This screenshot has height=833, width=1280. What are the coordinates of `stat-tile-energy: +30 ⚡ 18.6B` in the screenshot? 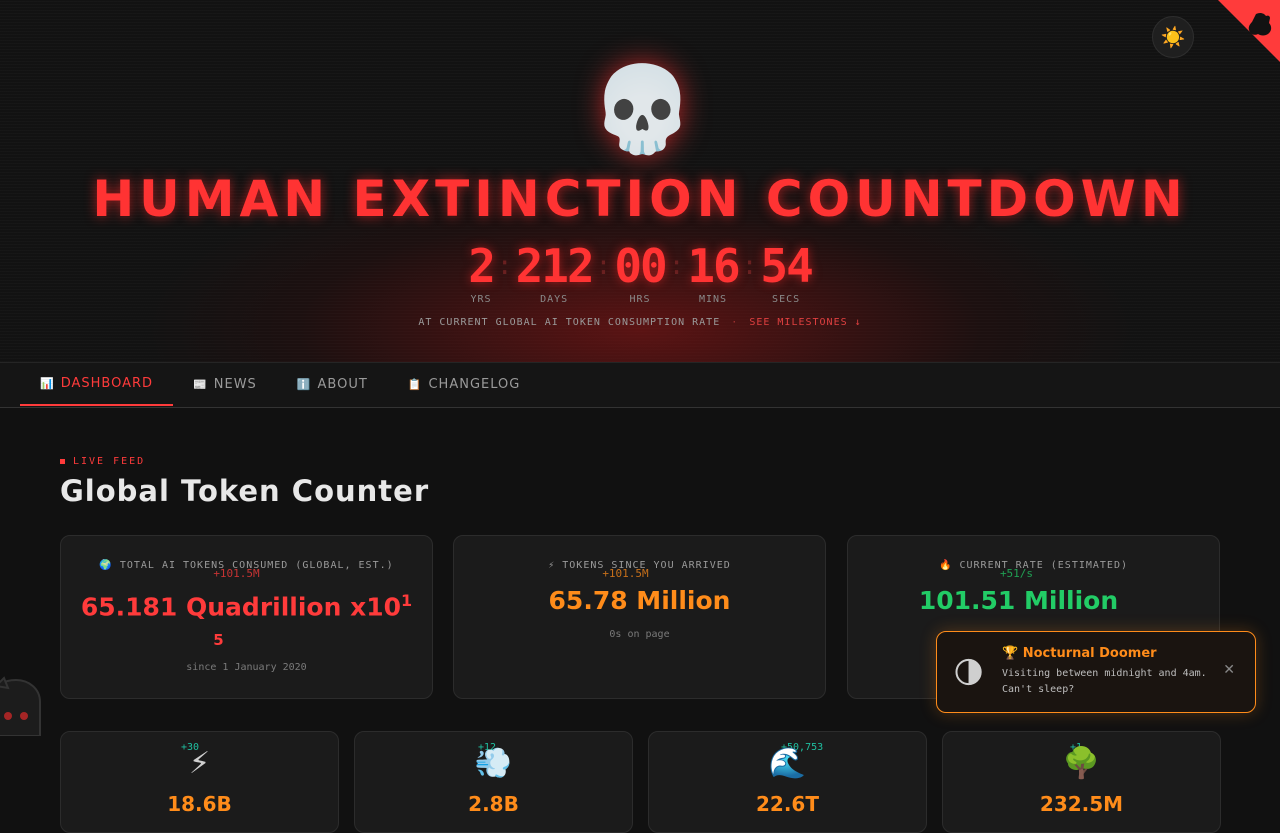 It's located at (199, 782).